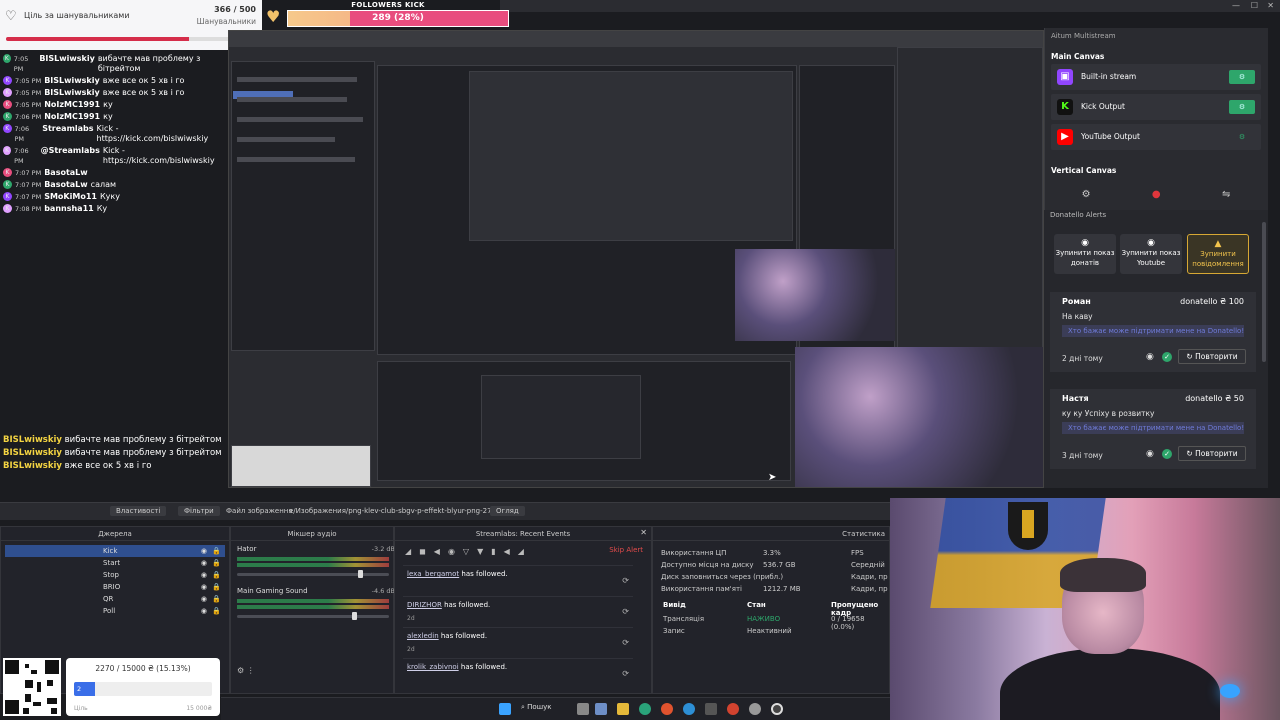 This screenshot has height=720, width=1280. Describe the element at coordinates (631, 156) in the screenshot. I see `nested-preview` at that location.